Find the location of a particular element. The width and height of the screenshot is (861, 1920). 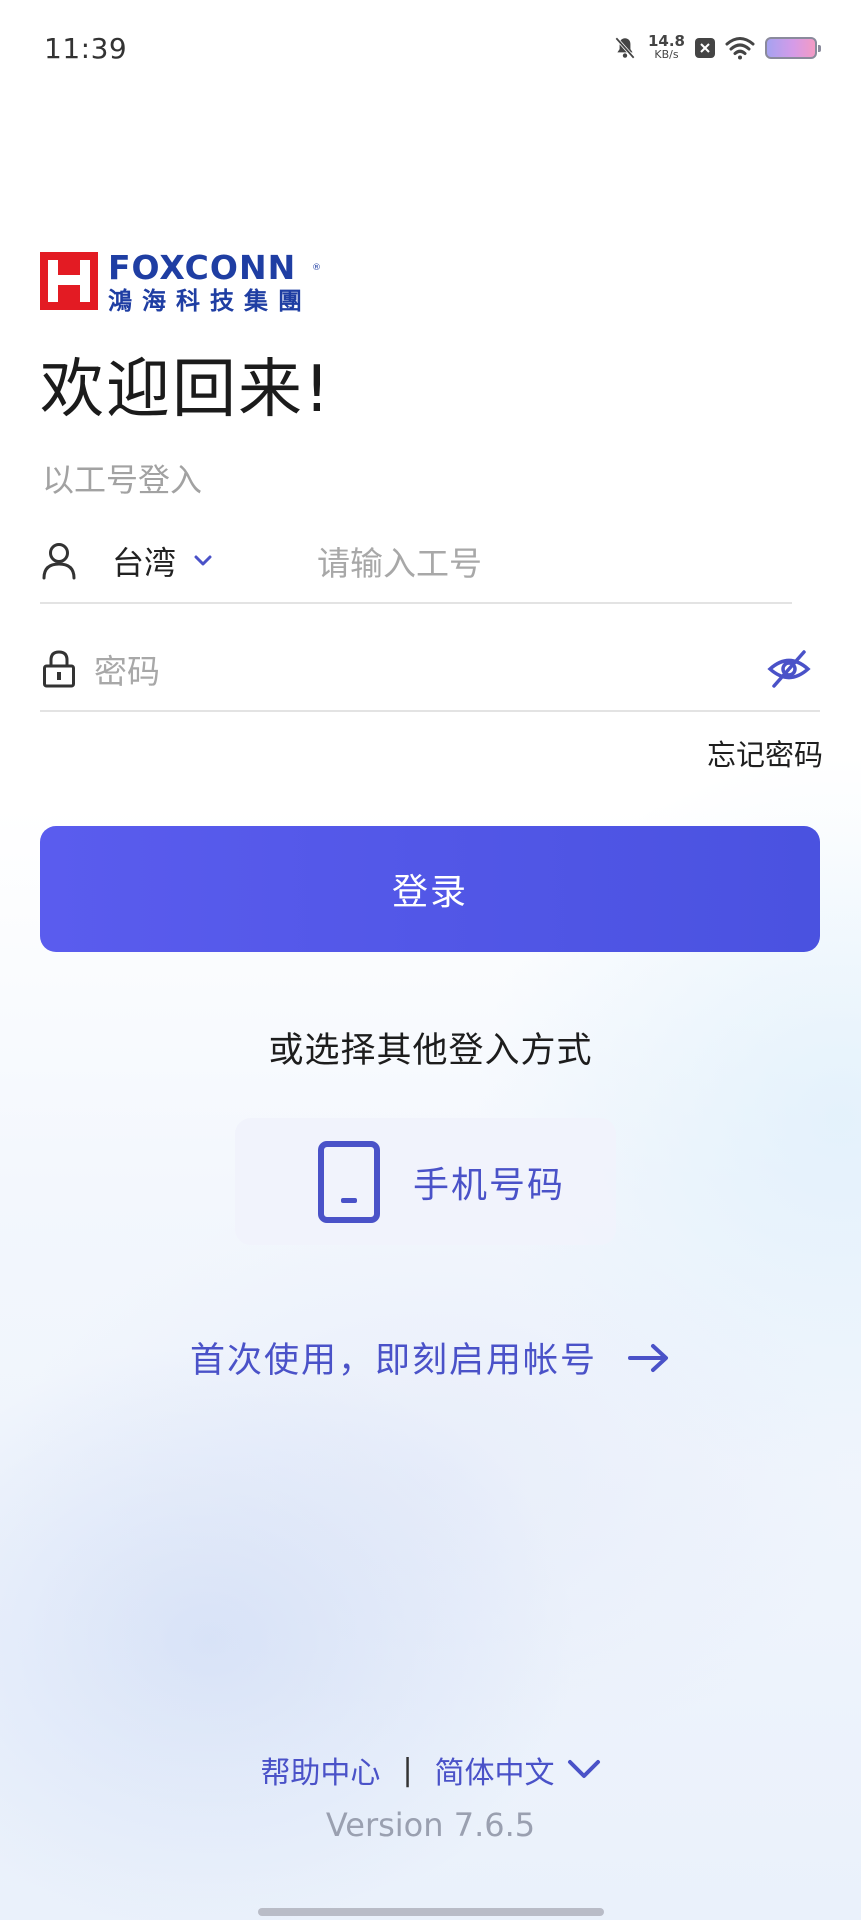

region-select: 台湾 is located at coordinates (162, 561).